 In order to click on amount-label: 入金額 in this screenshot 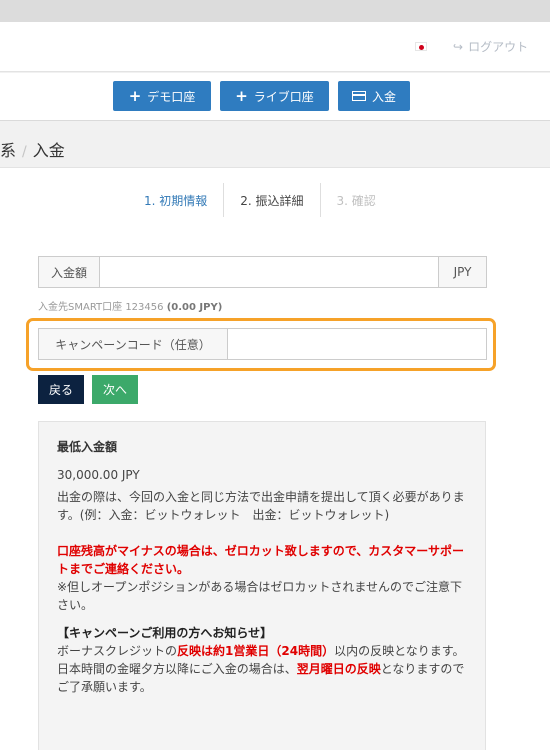, I will do `click(69, 272)`.